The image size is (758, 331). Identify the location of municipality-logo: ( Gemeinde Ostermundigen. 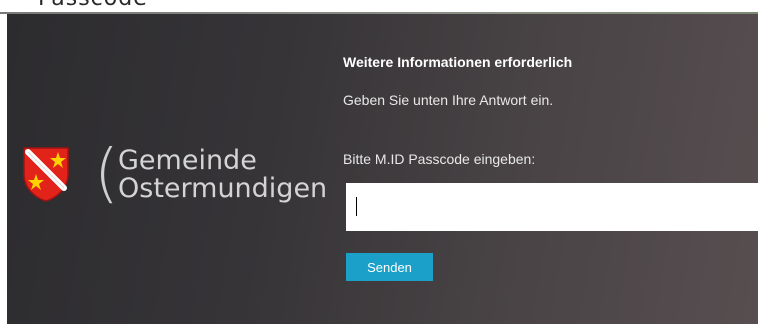
(174, 177).